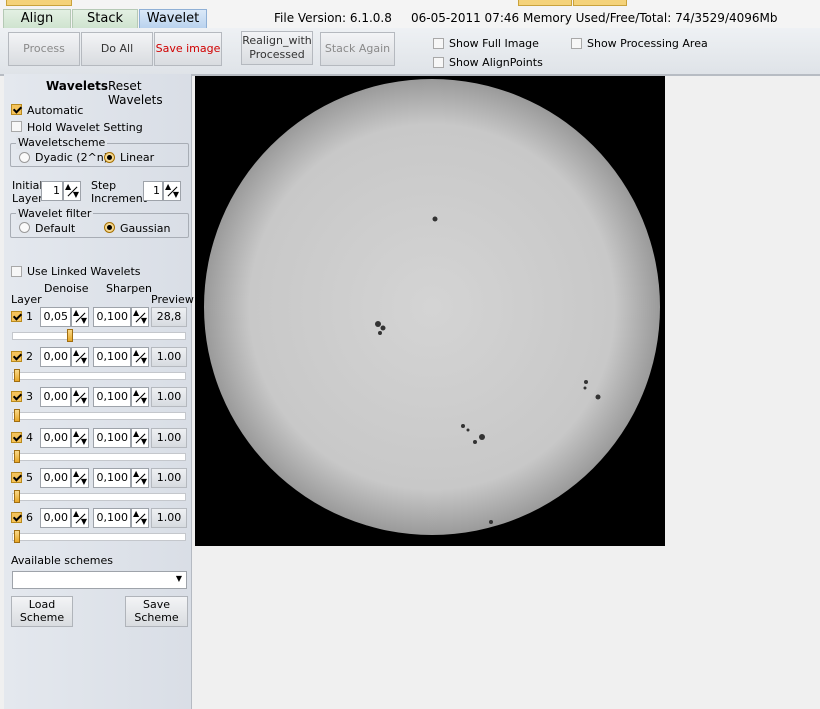 The height and width of the screenshot is (709, 820). I want to click on filter-default-radio, so click(24, 229).